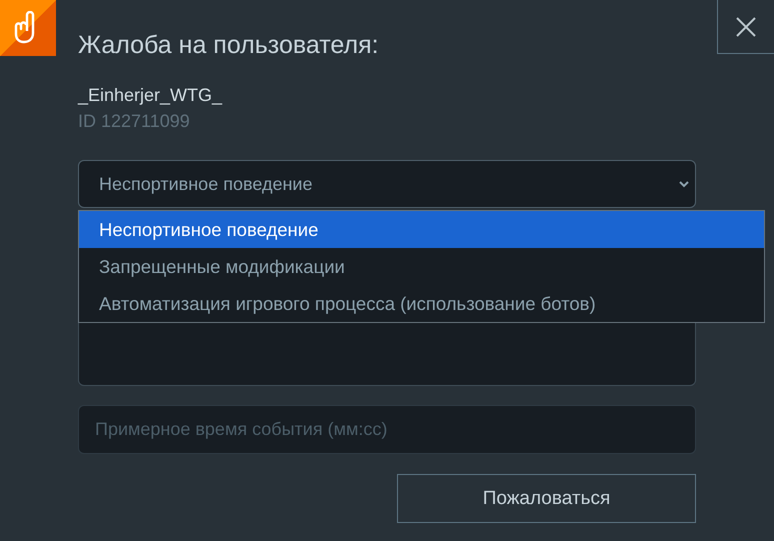 This screenshot has width=774, height=541. Describe the element at coordinates (387, 429) in the screenshot. I see `time-field: Примерное время события (мм:сс)` at that location.